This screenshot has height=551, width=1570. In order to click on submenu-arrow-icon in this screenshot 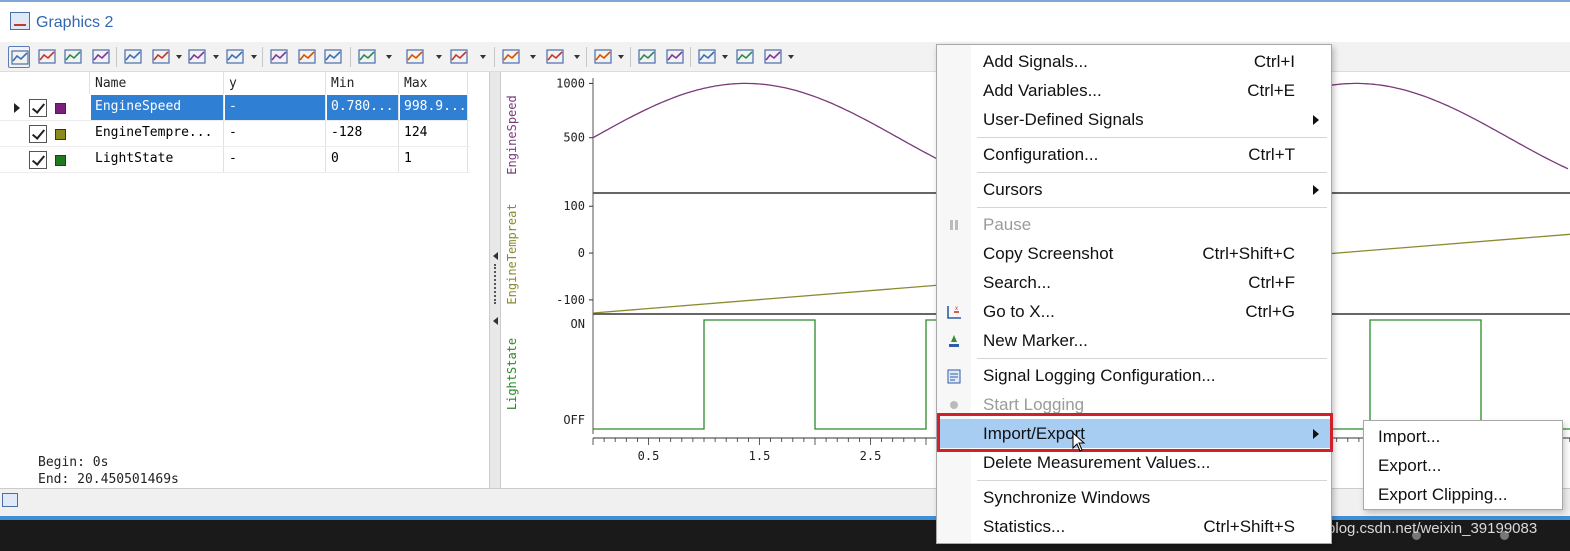, I will do `click(1316, 190)`.